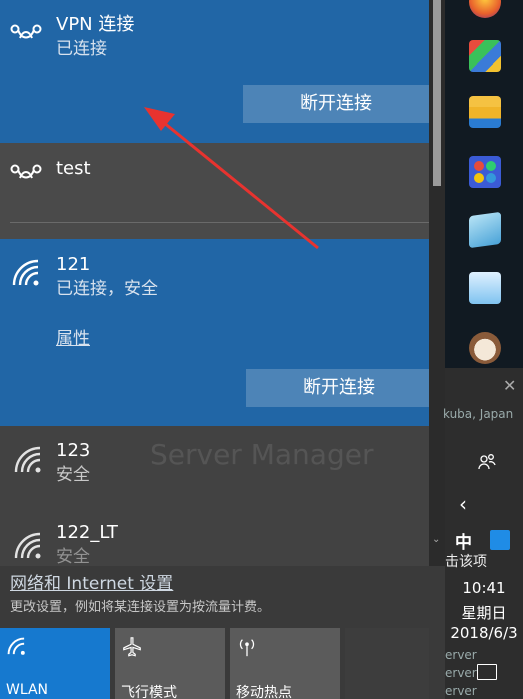  I want to click on notepad-icon, so click(485, 230).